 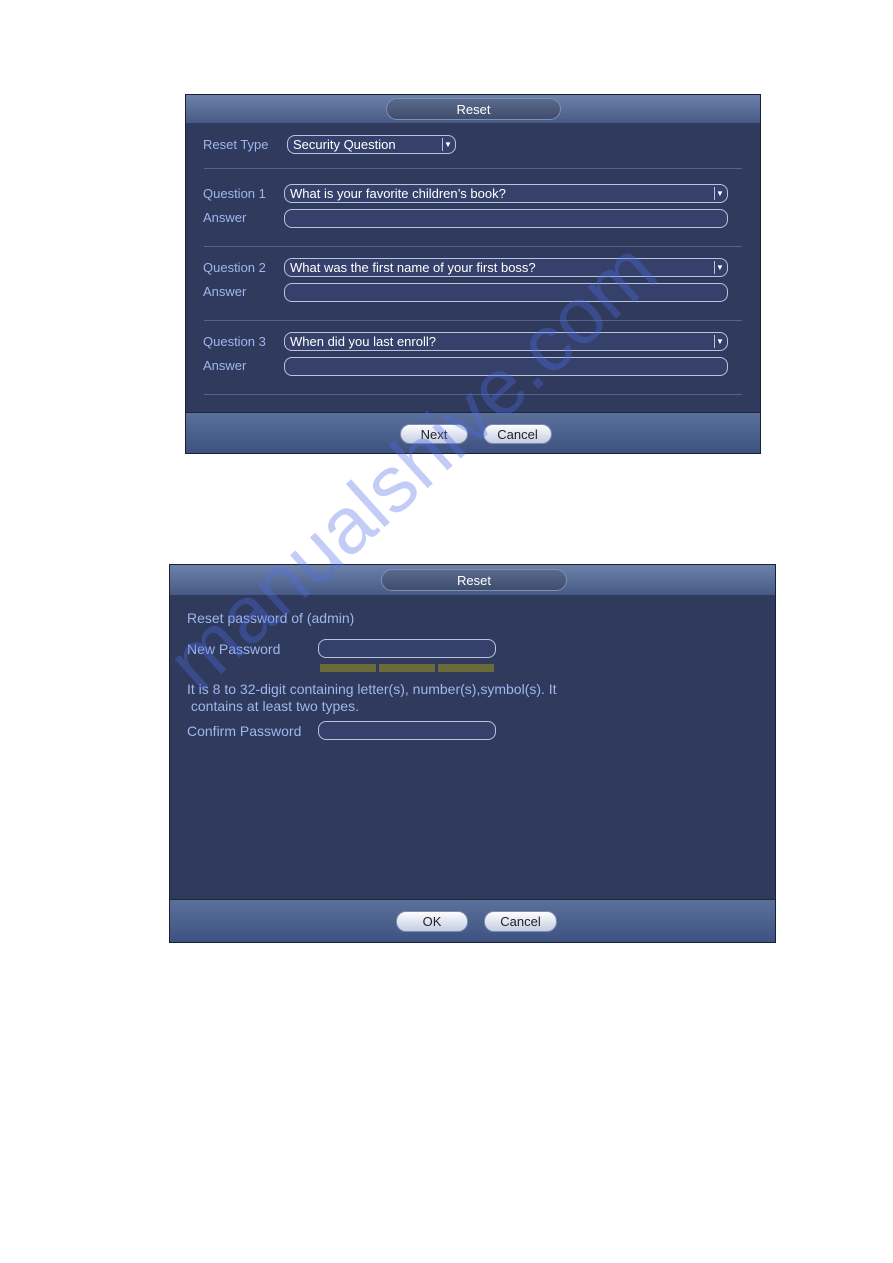 What do you see at coordinates (434, 434) in the screenshot?
I see `next-button: Next` at bounding box center [434, 434].